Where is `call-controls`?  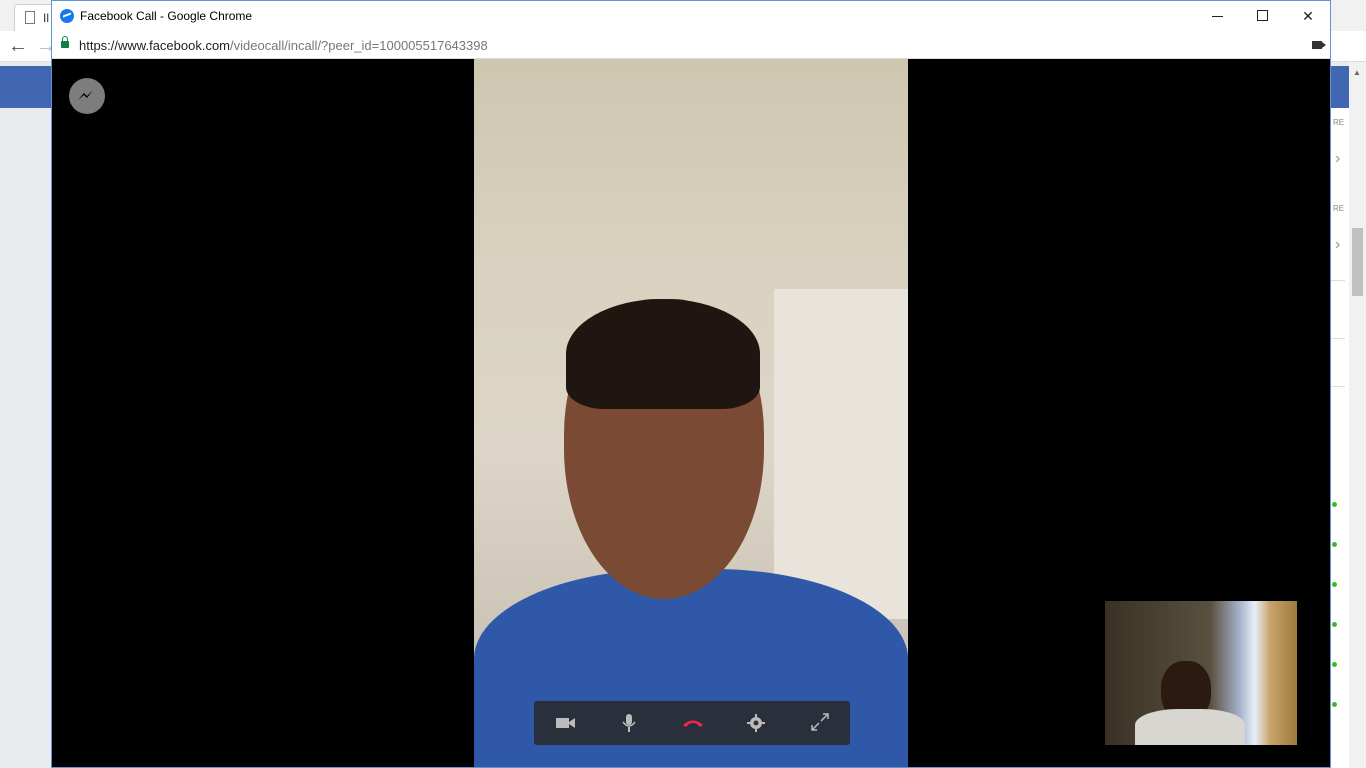 call-controls is located at coordinates (692, 723).